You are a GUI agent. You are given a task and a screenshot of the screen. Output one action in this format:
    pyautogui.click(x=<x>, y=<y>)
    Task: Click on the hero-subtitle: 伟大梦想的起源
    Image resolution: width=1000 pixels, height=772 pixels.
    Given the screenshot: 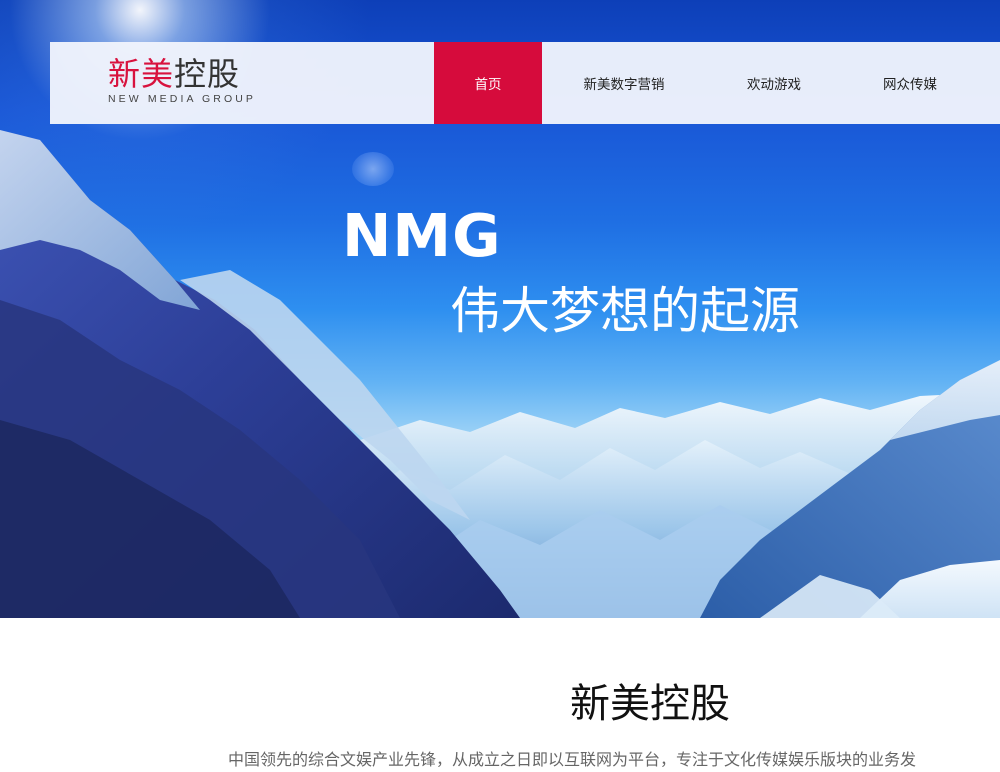 What is the action you would take?
    pyautogui.click(x=625, y=311)
    